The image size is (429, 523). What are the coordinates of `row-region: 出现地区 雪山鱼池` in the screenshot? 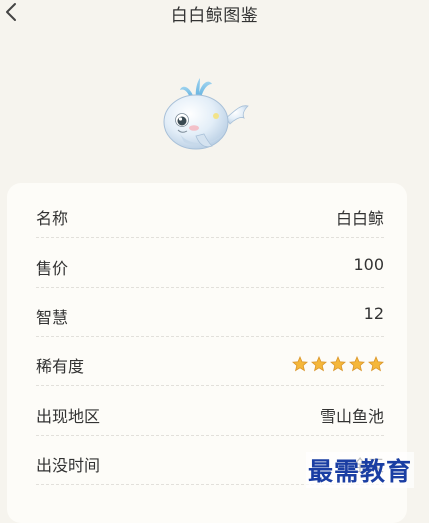 It's located at (210, 411).